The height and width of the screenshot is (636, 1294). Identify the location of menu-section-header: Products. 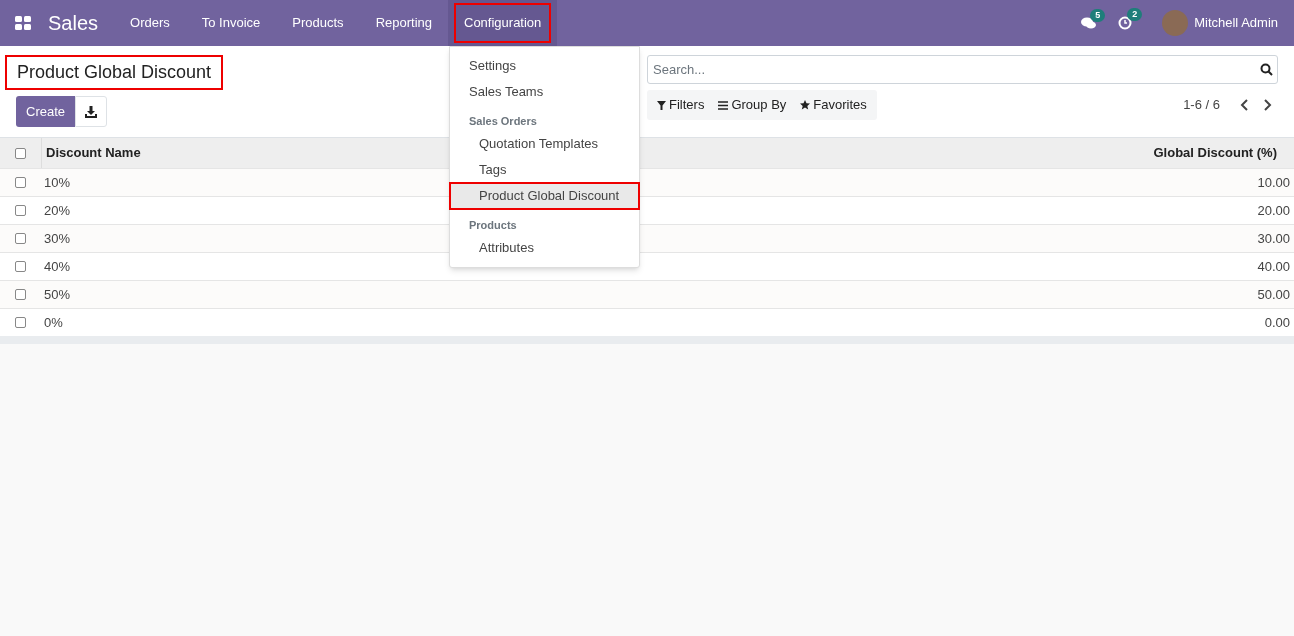
(493, 225).